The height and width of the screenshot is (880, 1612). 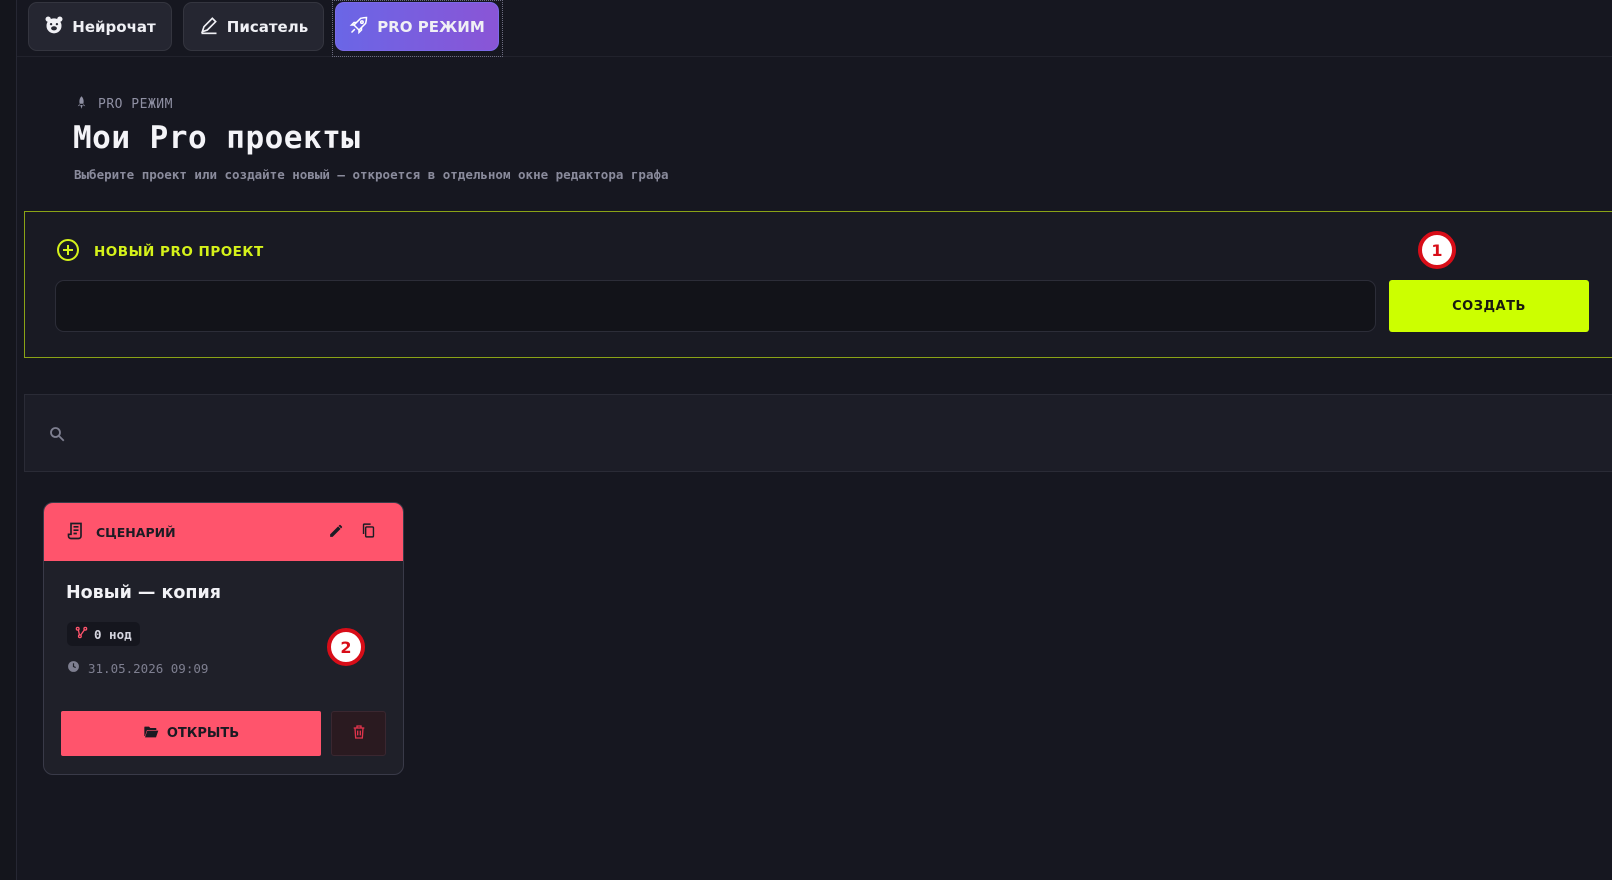 What do you see at coordinates (54, 27) in the screenshot?
I see `bear-face-icon` at bounding box center [54, 27].